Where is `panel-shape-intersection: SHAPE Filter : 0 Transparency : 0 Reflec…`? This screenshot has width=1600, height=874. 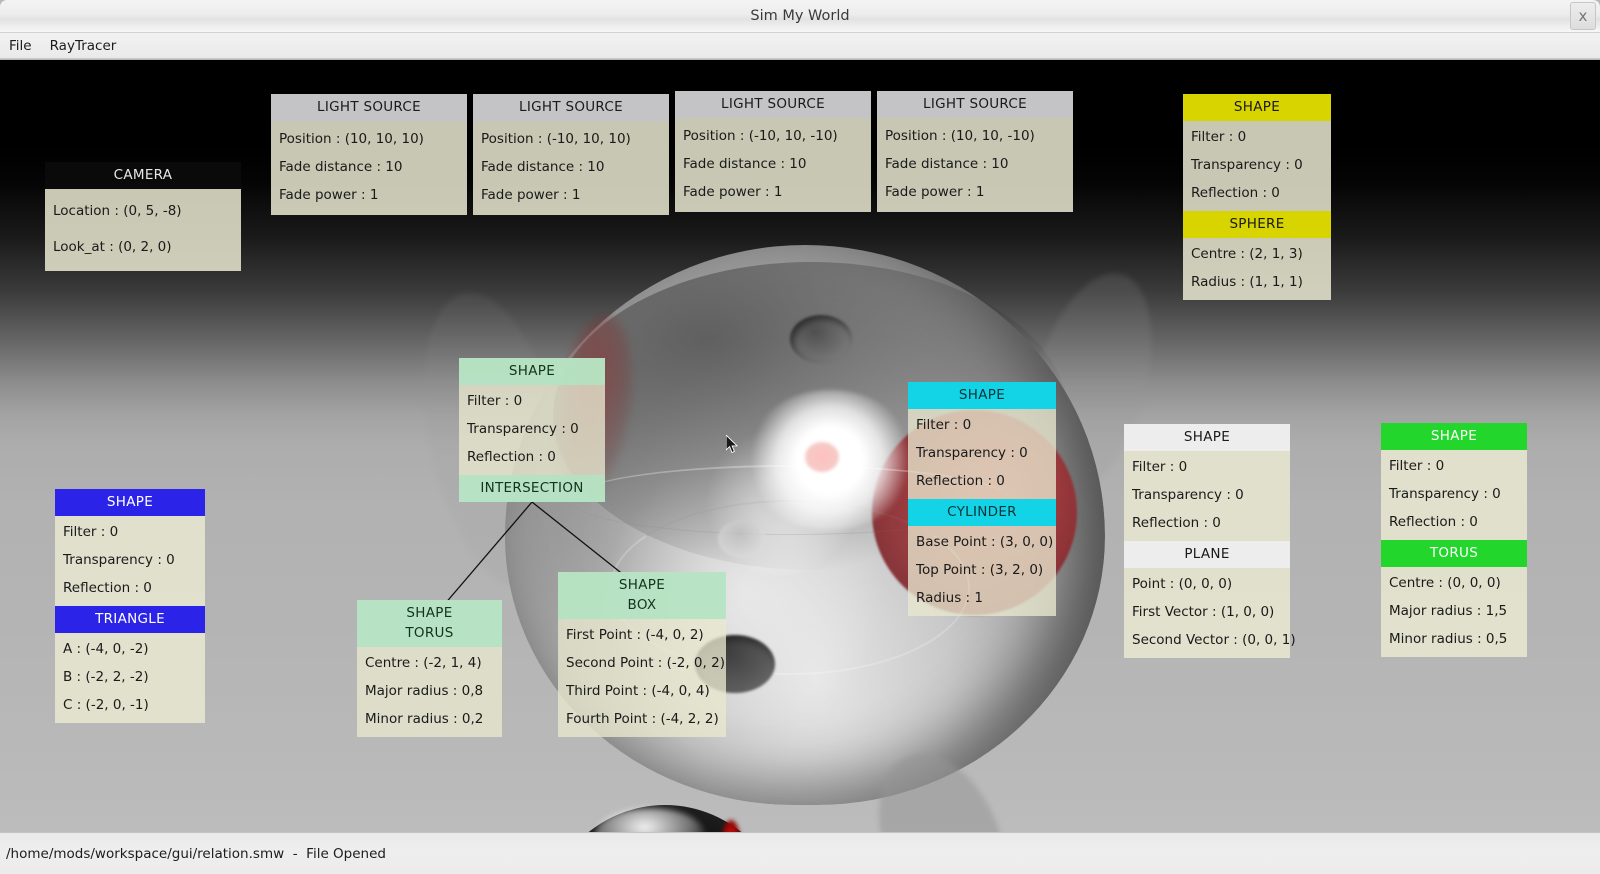 panel-shape-intersection: SHAPE Filter : 0 Transparency : 0 Reflec… is located at coordinates (532, 430).